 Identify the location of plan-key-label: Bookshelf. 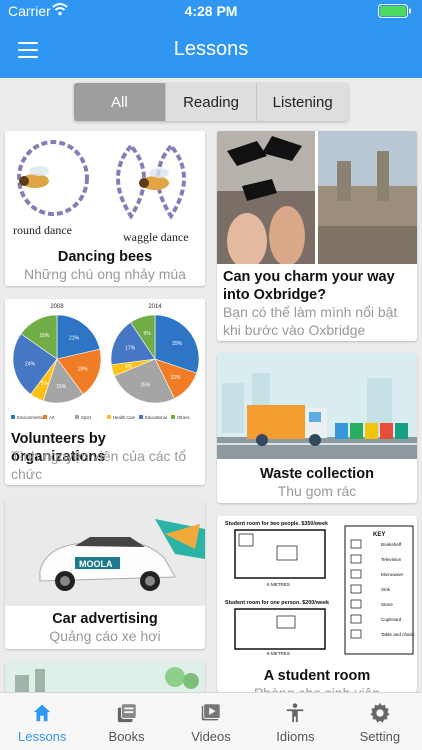
(391, 544).